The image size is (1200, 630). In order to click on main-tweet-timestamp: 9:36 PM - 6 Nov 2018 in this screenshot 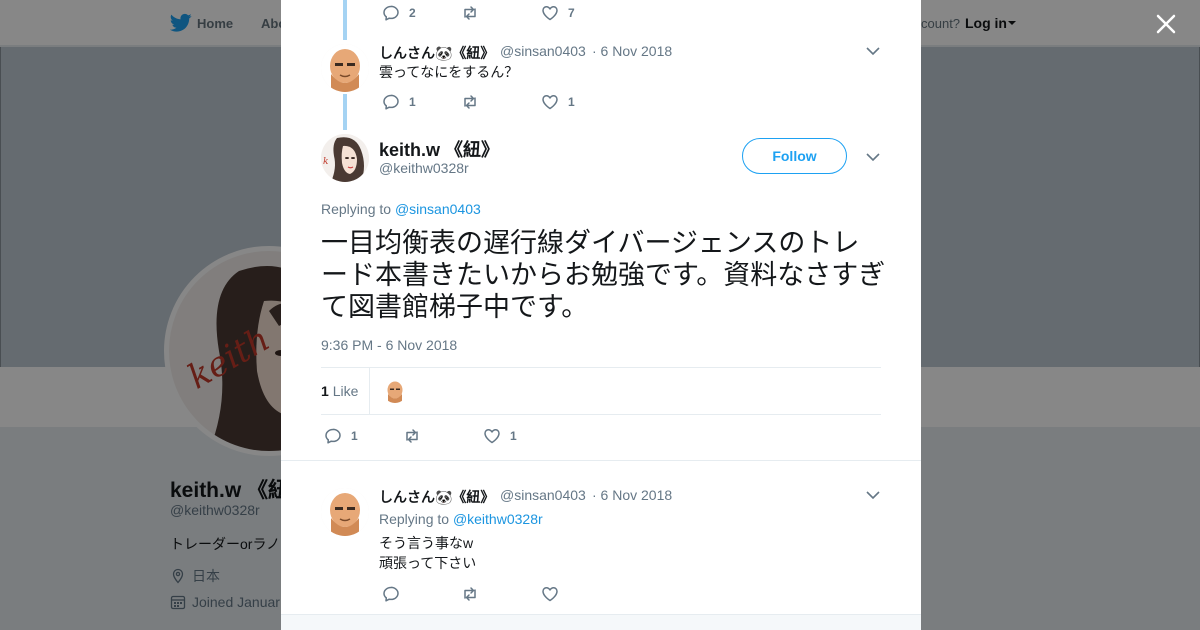, I will do `click(389, 345)`.